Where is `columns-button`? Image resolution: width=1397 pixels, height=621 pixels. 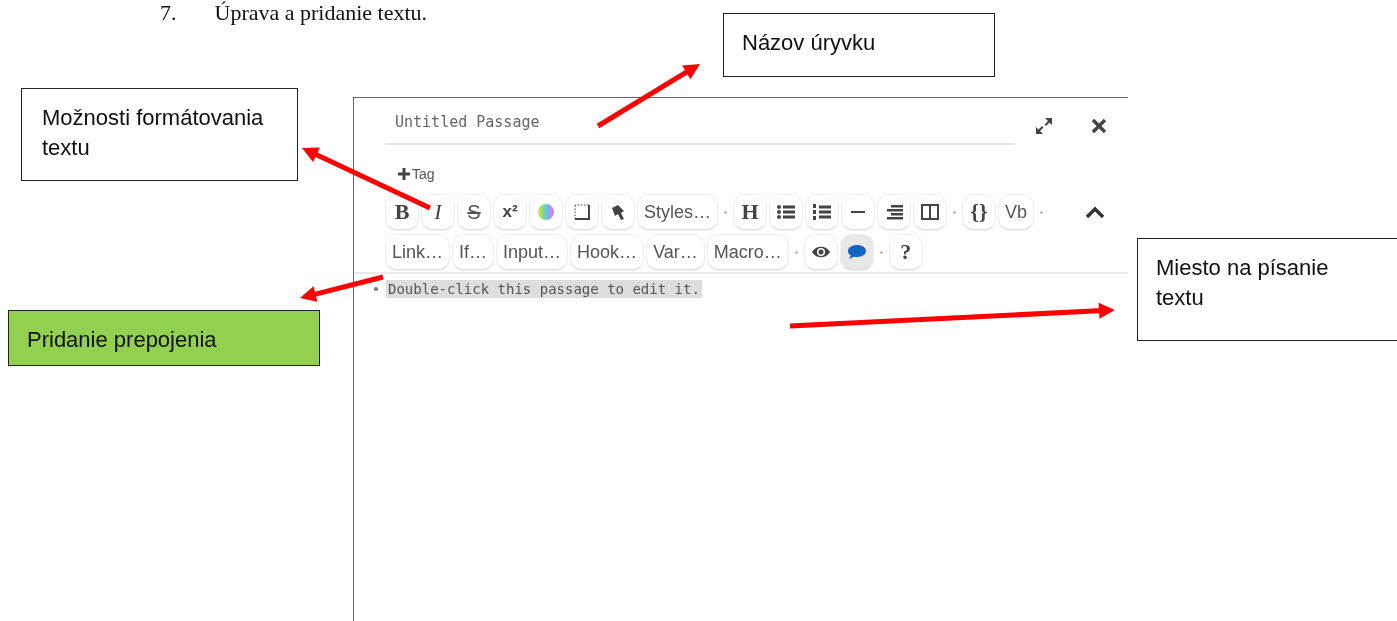 columns-button is located at coordinates (930, 212).